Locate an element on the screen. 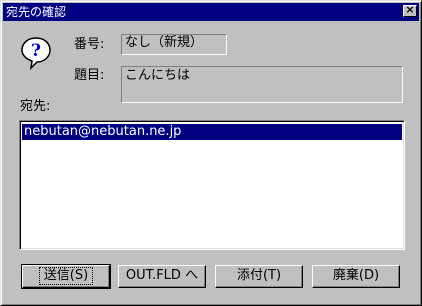 Image resolution: width=422 pixels, height=306 pixels. question-icon: ? is located at coordinates (36, 53).